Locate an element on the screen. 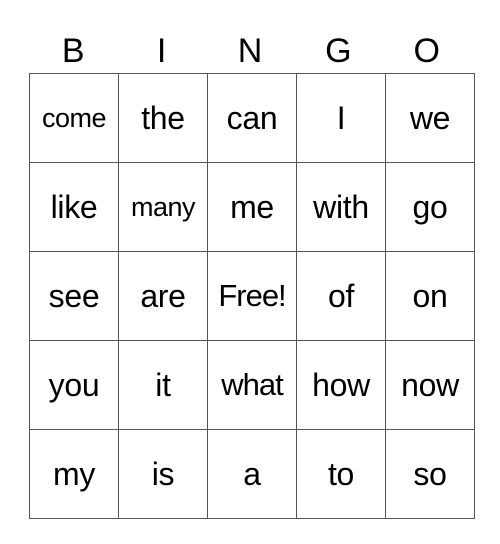 The width and height of the screenshot is (500, 544). card-row: come the can I we is located at coordinates (252, 118).